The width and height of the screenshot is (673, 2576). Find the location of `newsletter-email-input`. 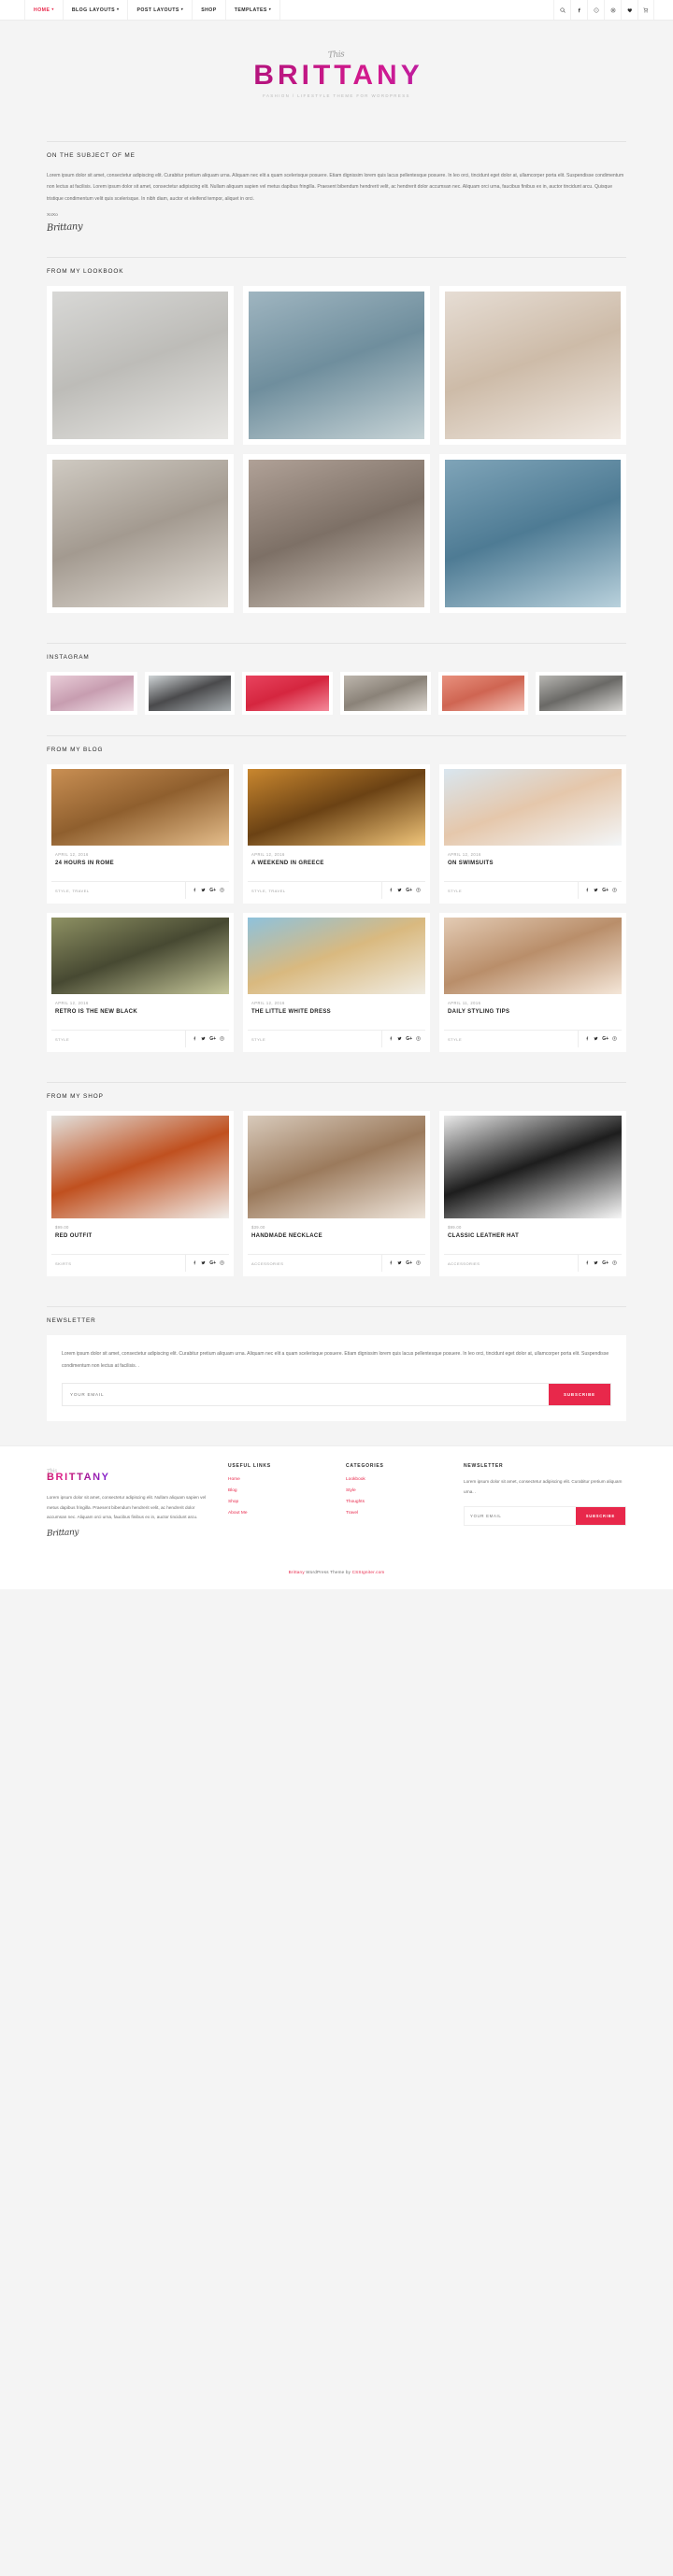

newsletter-email-input is located at coordinates (306, 1394).